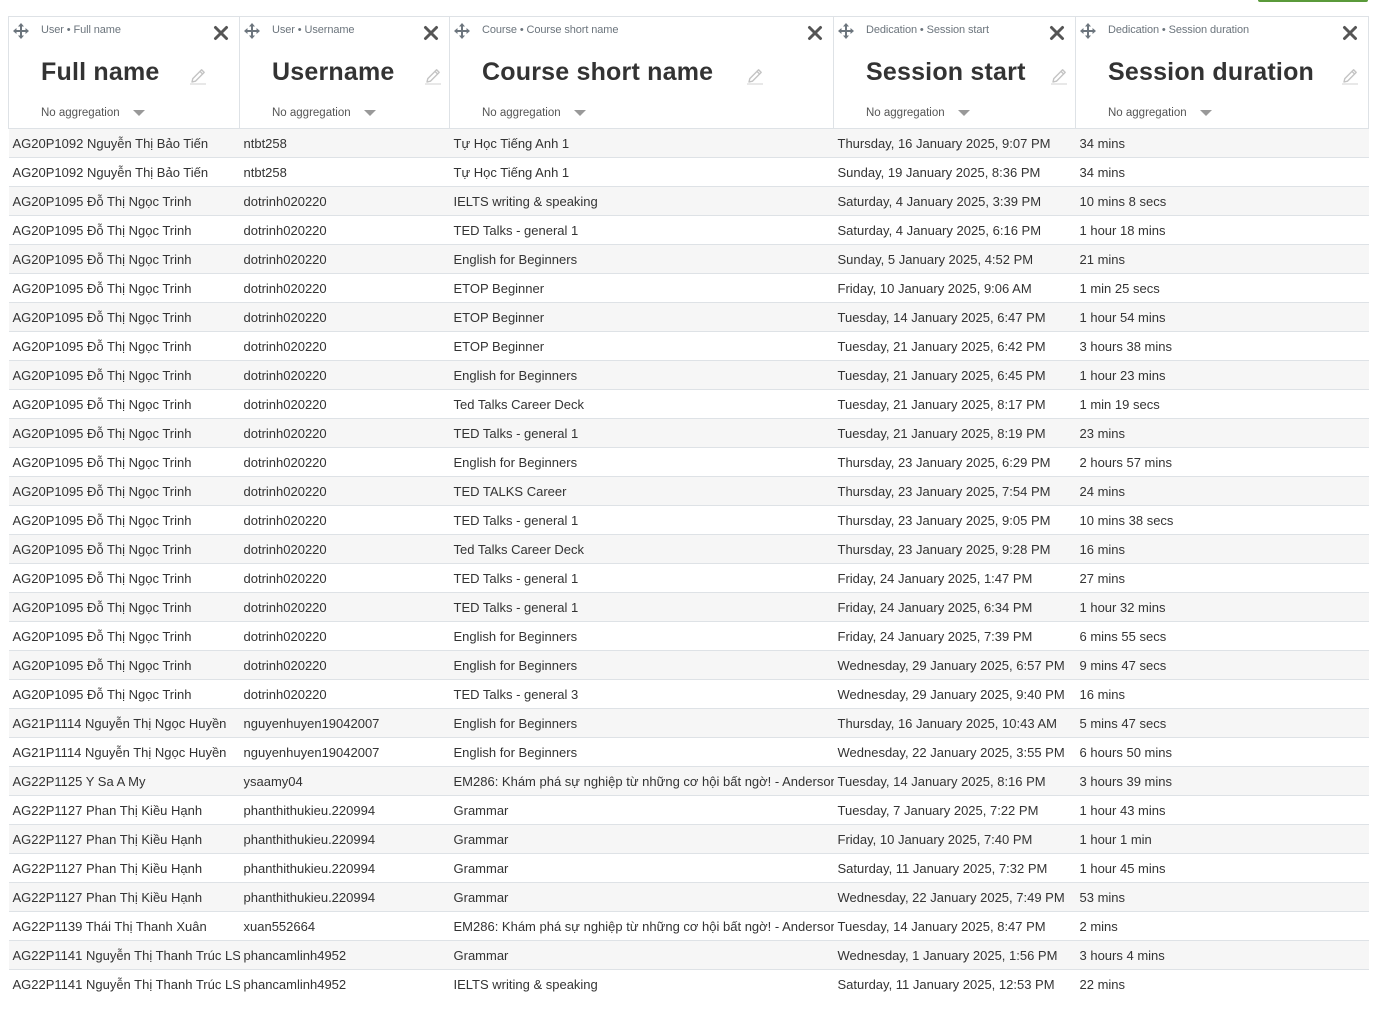 The height and width of the screenshot is (1009, 1376). I want to click on cell-session-start: Tuesday, 14 January 2025, 6:47 PM, so click(954, 317).